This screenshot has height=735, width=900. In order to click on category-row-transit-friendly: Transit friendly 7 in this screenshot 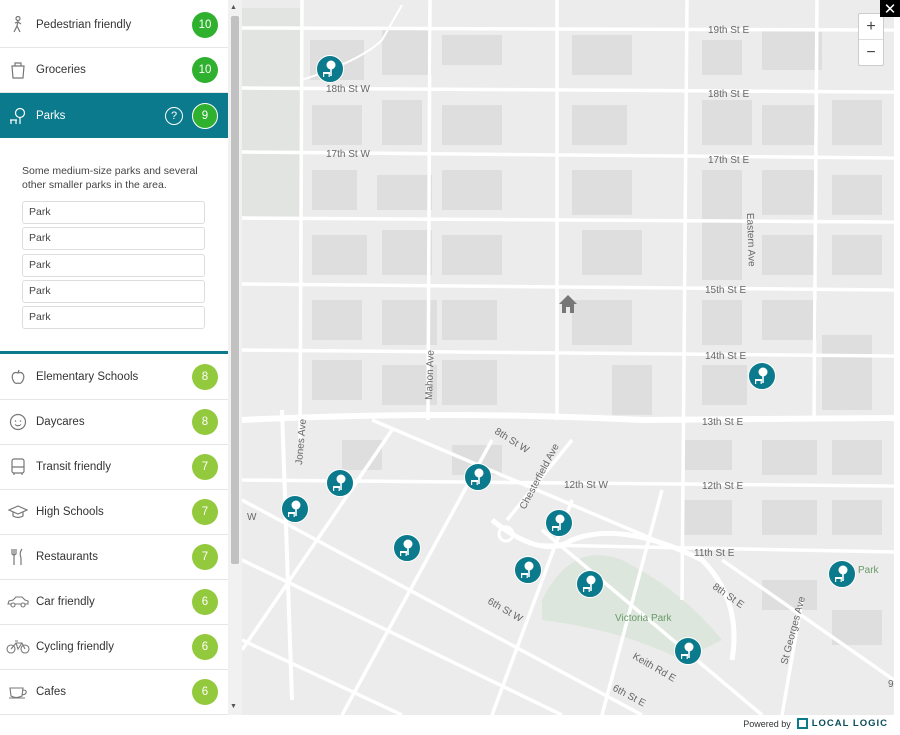, I will do `click(114, 467)`.